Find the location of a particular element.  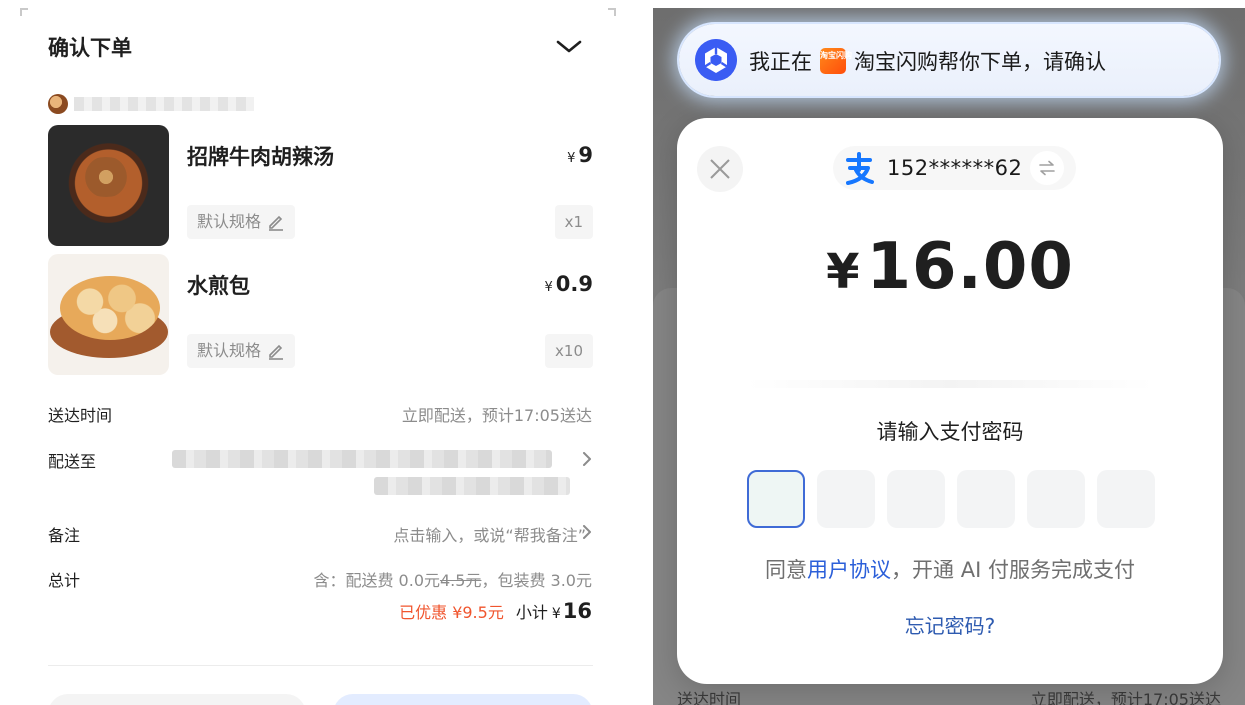

subtotal-currency: ¥ is located at coordinates (556, 614).